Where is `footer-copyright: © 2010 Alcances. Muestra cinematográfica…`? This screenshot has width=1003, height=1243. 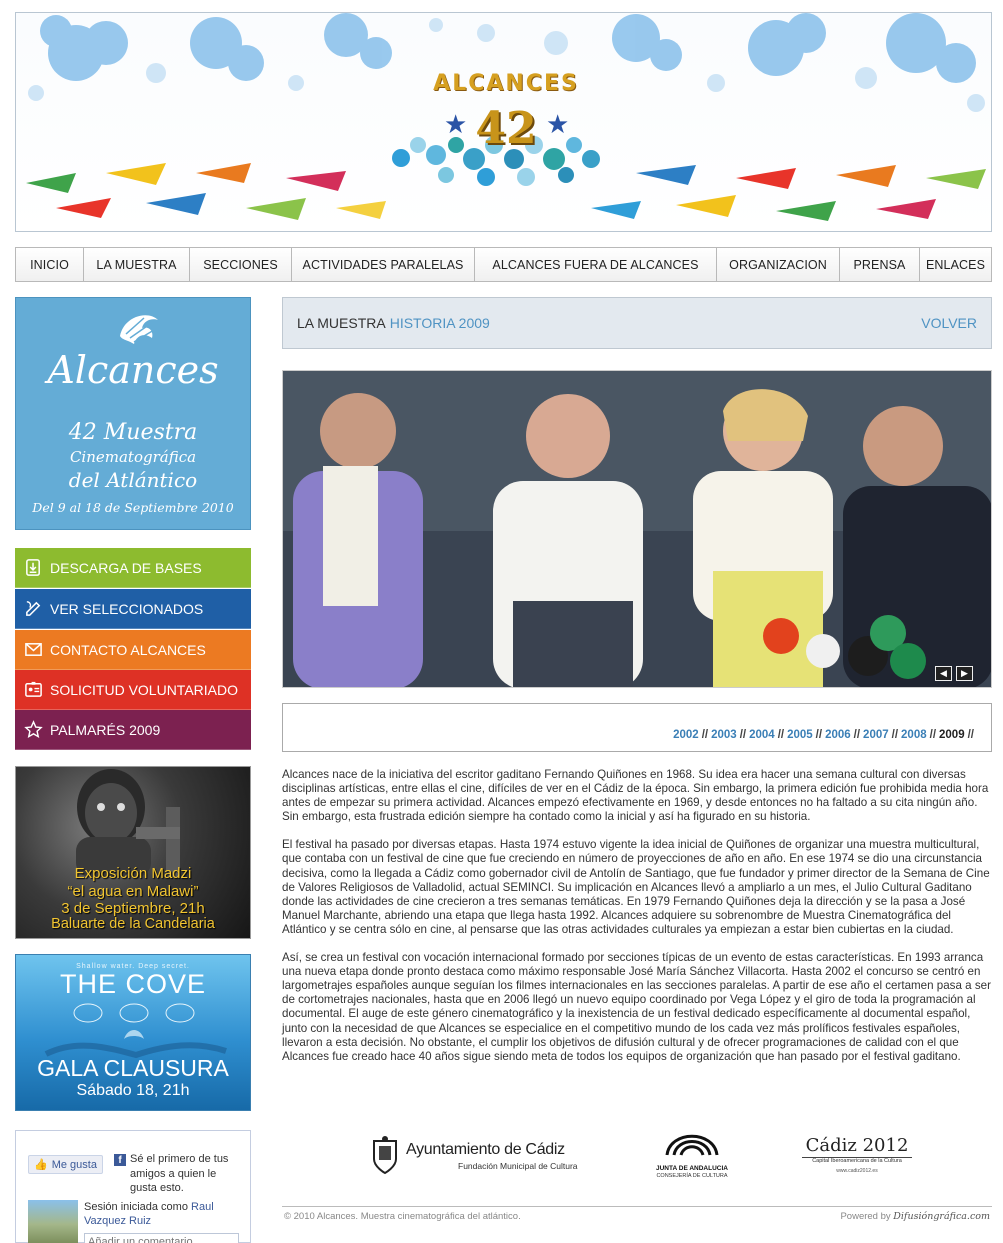 footer-copyright: © 2010 Alcances. Muestra cinematográfica… is located at coordinates (402, 1216).